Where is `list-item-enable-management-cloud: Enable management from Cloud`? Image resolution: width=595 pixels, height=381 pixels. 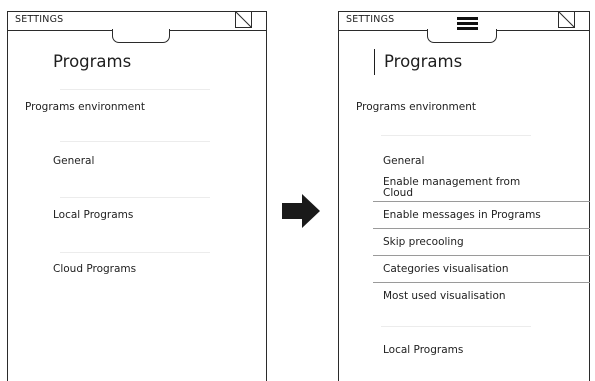 list-item-enable-management-cloud: Enable management from Cloud is located at coordinates (458, 188).